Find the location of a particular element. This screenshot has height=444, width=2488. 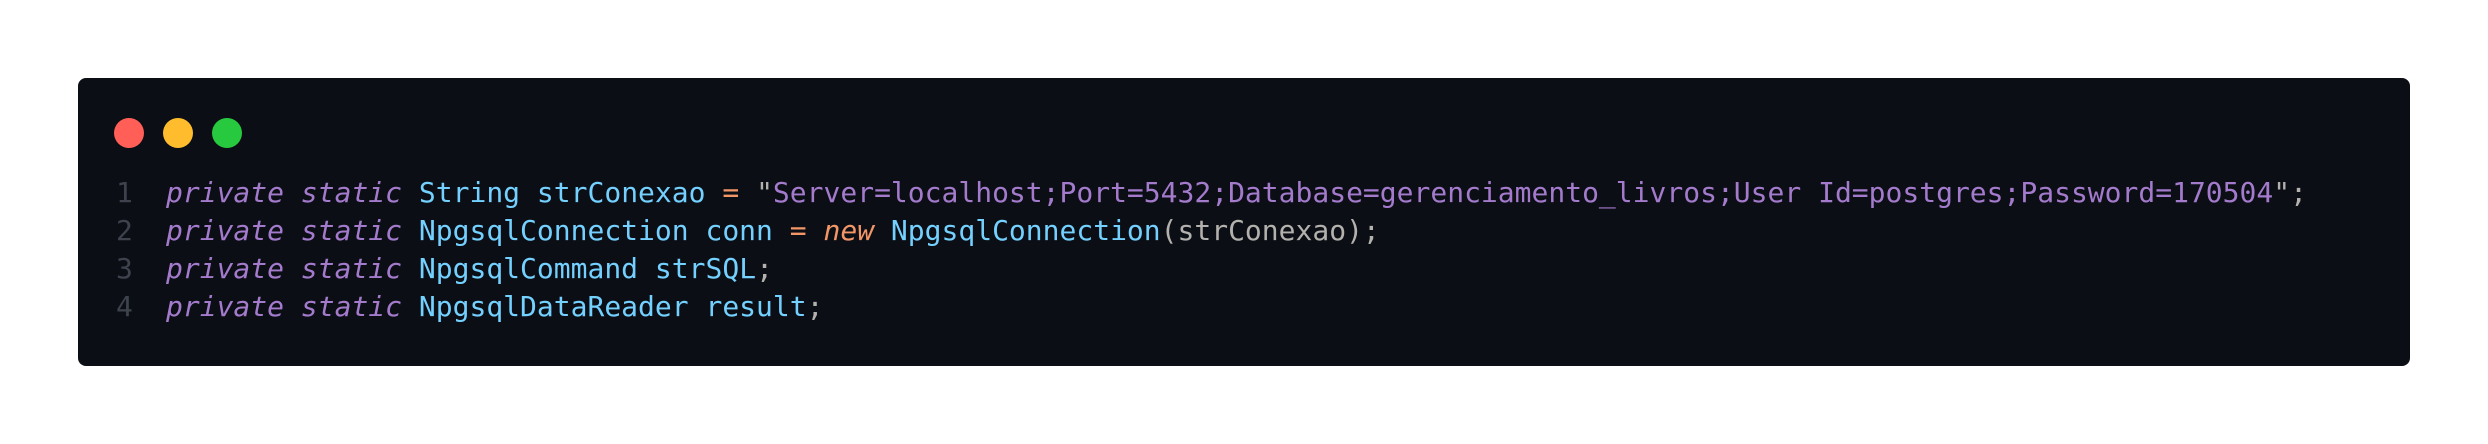

close-dot-icon is located at coordinates (129, 133).